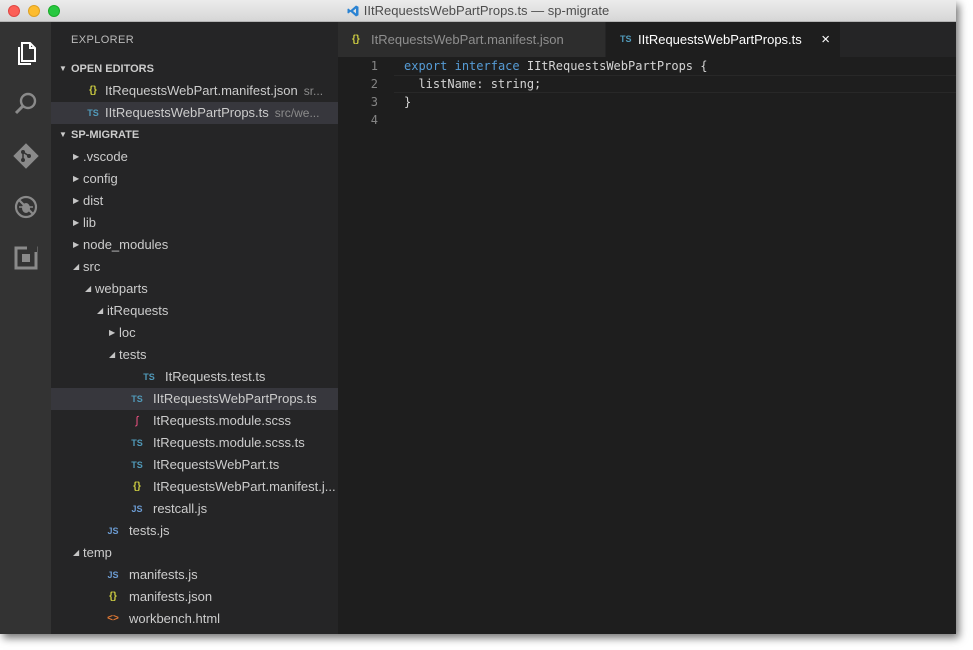 The height and width of the screenshot is (650, 973). I want to click on open-editors-header: ▼ OPEN EDITORS, so click(194, 69).